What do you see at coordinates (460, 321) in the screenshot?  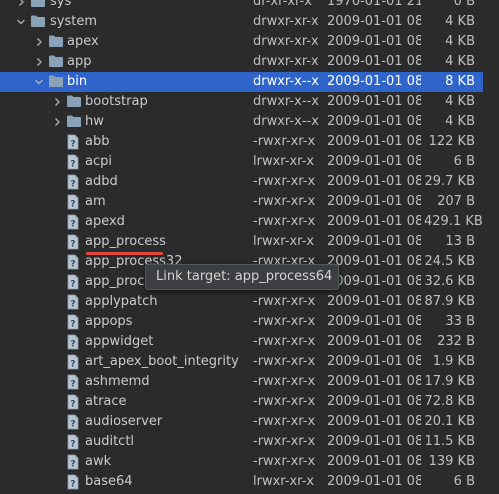 I see `entry-size: 33 B` at bounding box center [460, 321].